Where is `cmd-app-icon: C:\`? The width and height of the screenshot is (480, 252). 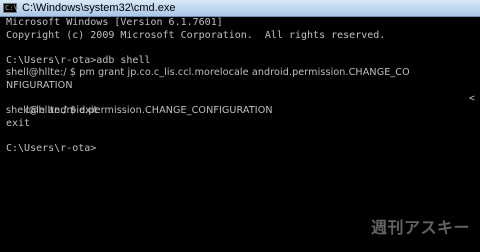
cmd-app-icon: C:\ is located at coordinates (10, 8).